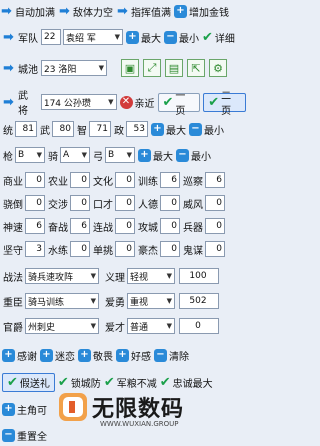 The height and width of the screenshot is (446, 320). What do you see at coordinates (120, 155) in the screenshot?
I see `aptitude-bow-select: B ▼` at bounding box center [120, 155].